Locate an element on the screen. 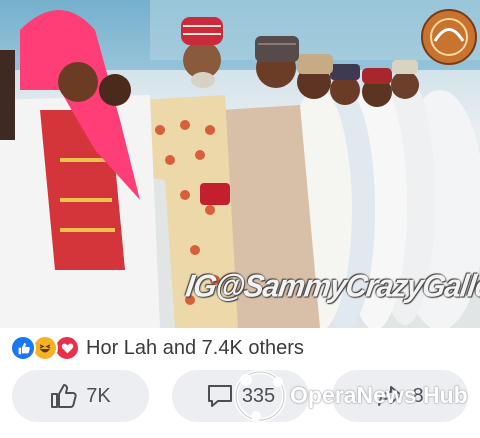 The image size is (480, 438). comment-count: 335 is located at coordinates (258, 395).